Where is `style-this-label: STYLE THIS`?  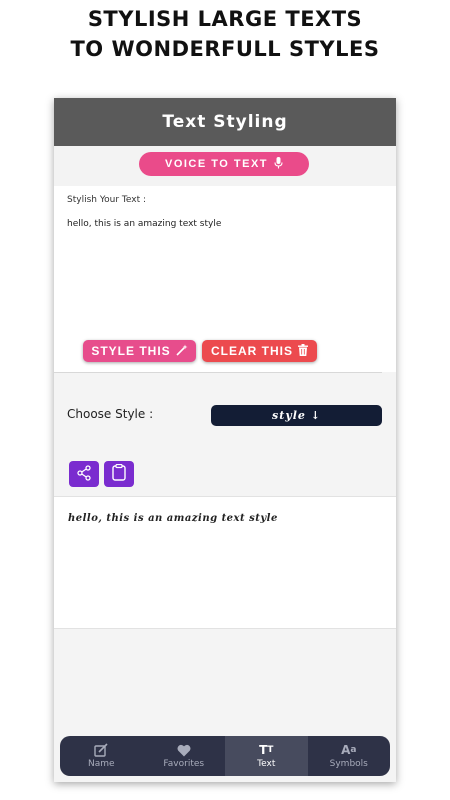 style-this-label: STYLE THIS is located at coordinates (131, 351).